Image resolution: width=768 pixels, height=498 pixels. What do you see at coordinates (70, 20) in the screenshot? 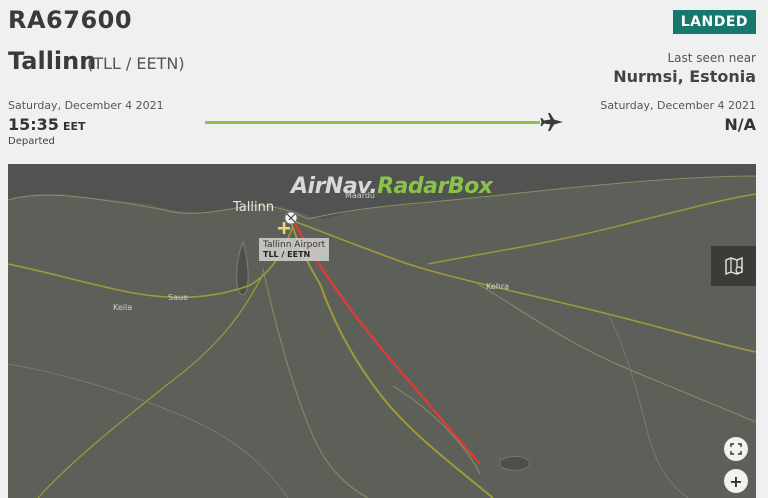
I see `flight-number: RA67600` at bounding box center [70, 20].